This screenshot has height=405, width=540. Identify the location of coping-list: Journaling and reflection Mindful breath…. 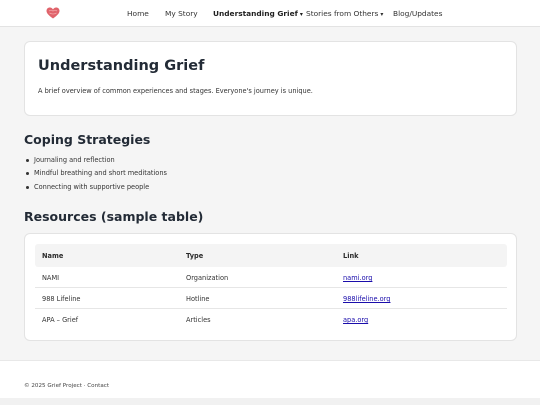
(96, 176).